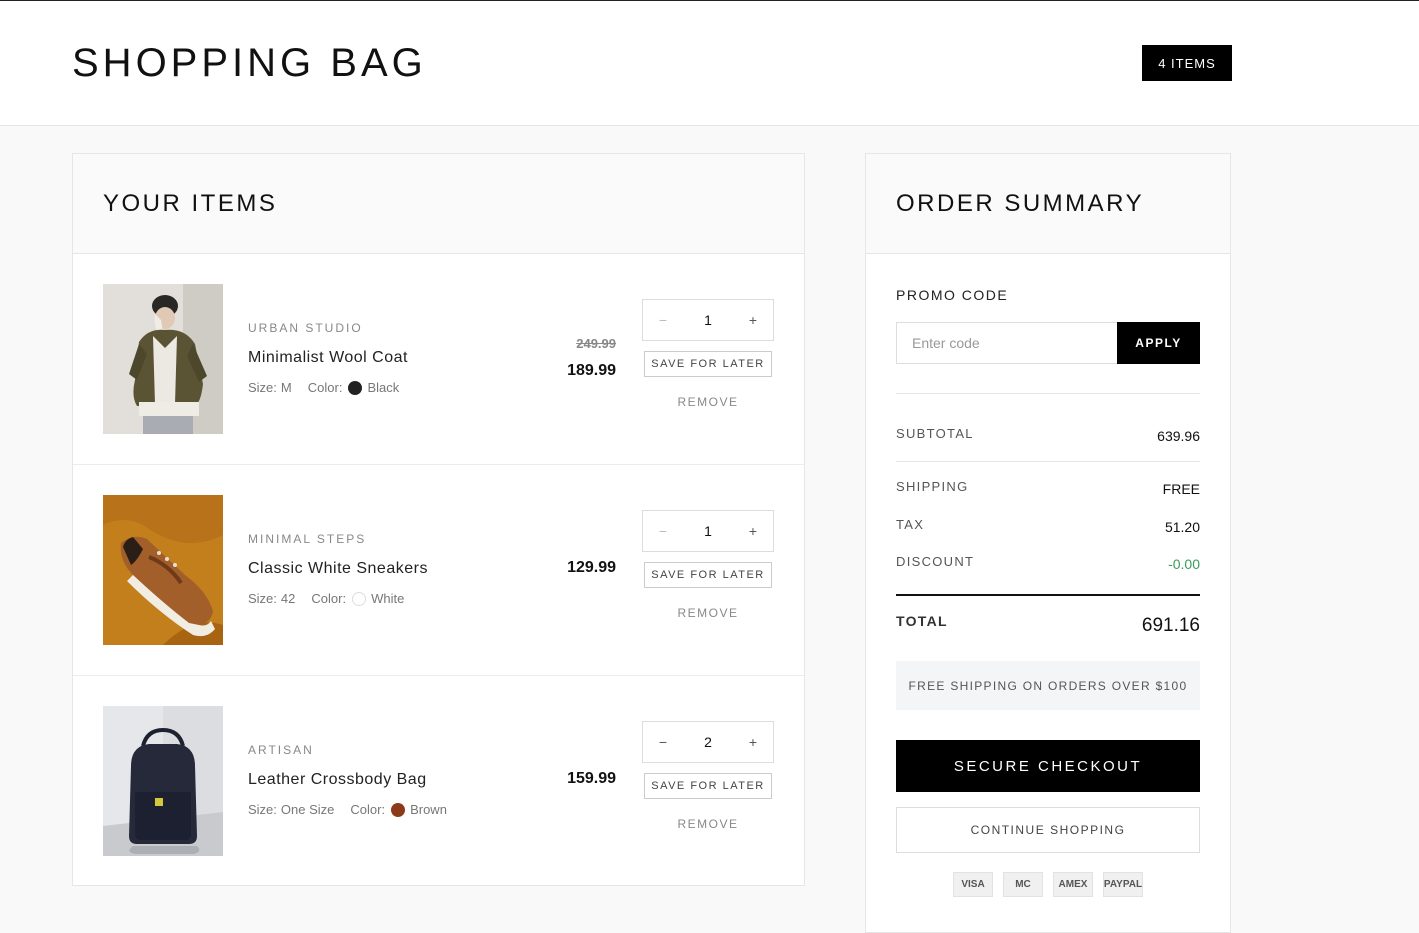  What do you see at coordinates (438, 204) in the screenshot?
I see `items-panel-header: YOUR ITEMS` at bounding box center [438, 204].